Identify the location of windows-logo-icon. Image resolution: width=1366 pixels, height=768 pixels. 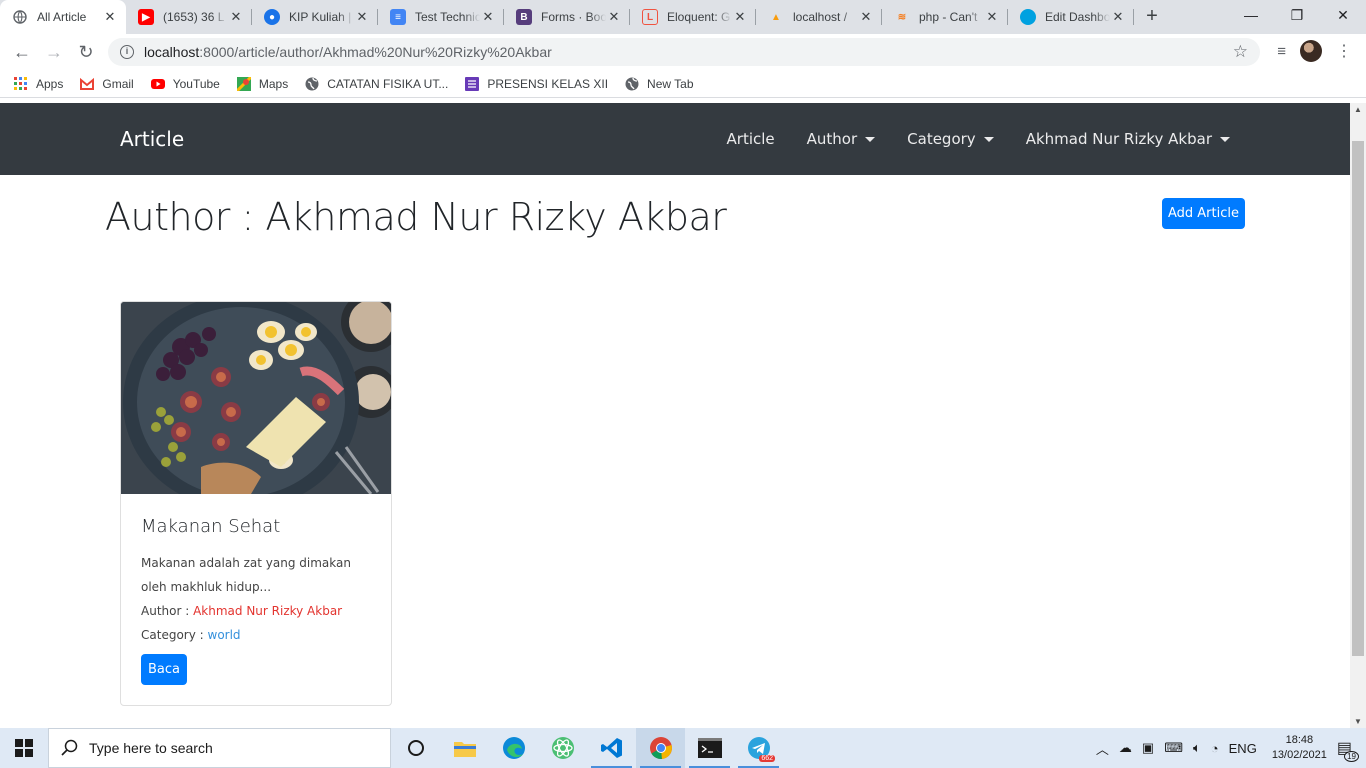
(24, 748).